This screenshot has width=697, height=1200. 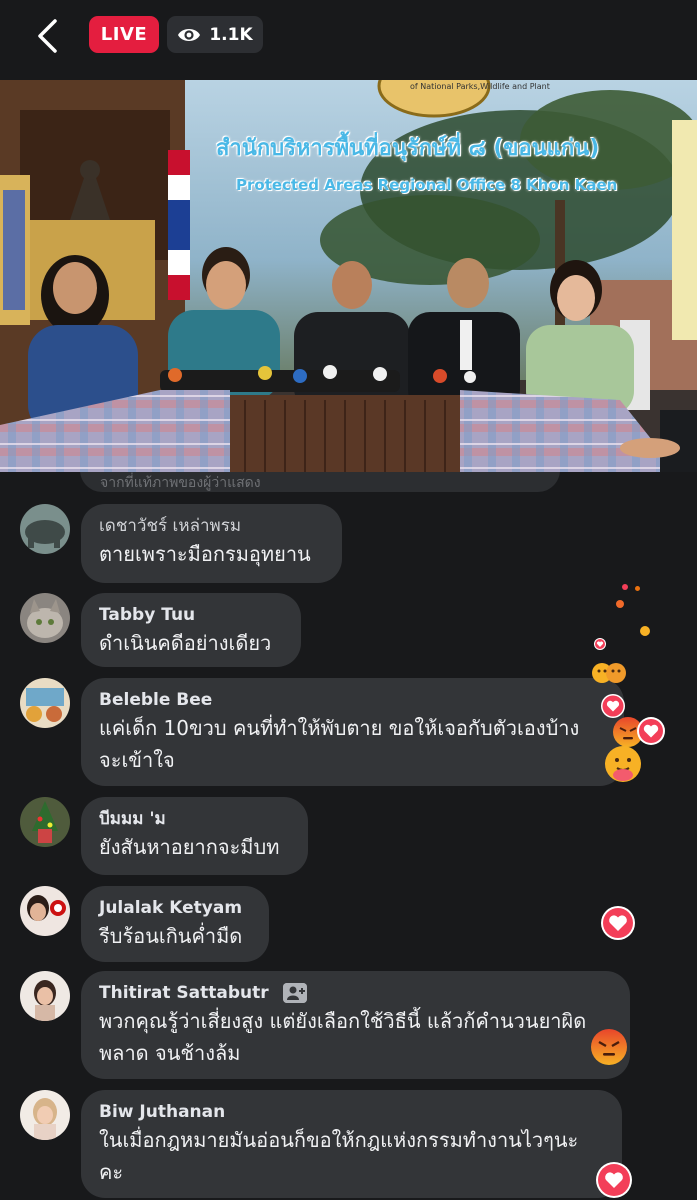 What do you see at coordinates (194, 819) in the screenshot?
I see `comment-author: บีมมม 'ม` at bounding box center [194, 819].